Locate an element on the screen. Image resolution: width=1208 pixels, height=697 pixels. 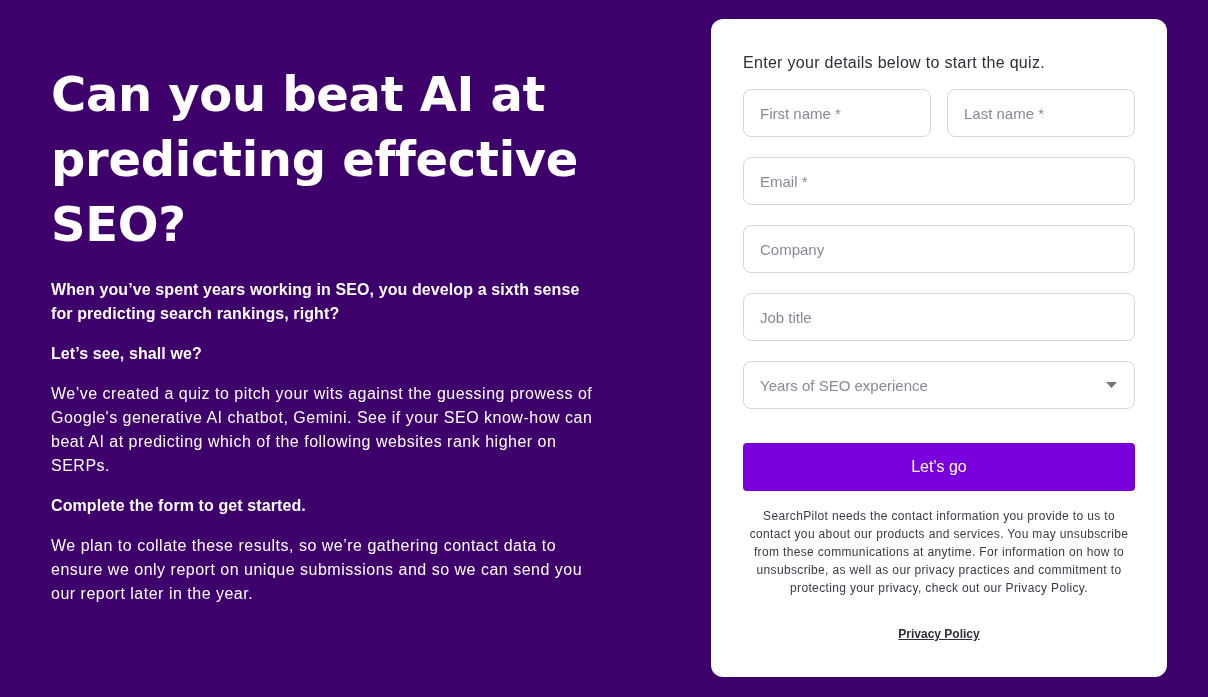
paragraph: We plan to collate these results, so we’re gathering contact data to ensure we only report on unique submissions and so we can send you our report later in the year. is located at coordinates (317, 570).